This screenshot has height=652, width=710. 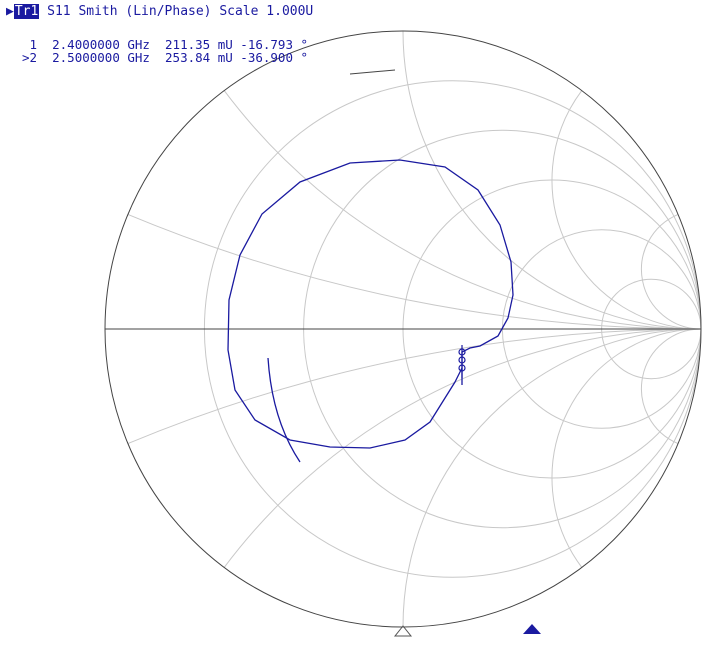 What do you see at coordinates (30, 57) in the screenshot?
I see `marker-label: >2` at bounding box center [30, 57].